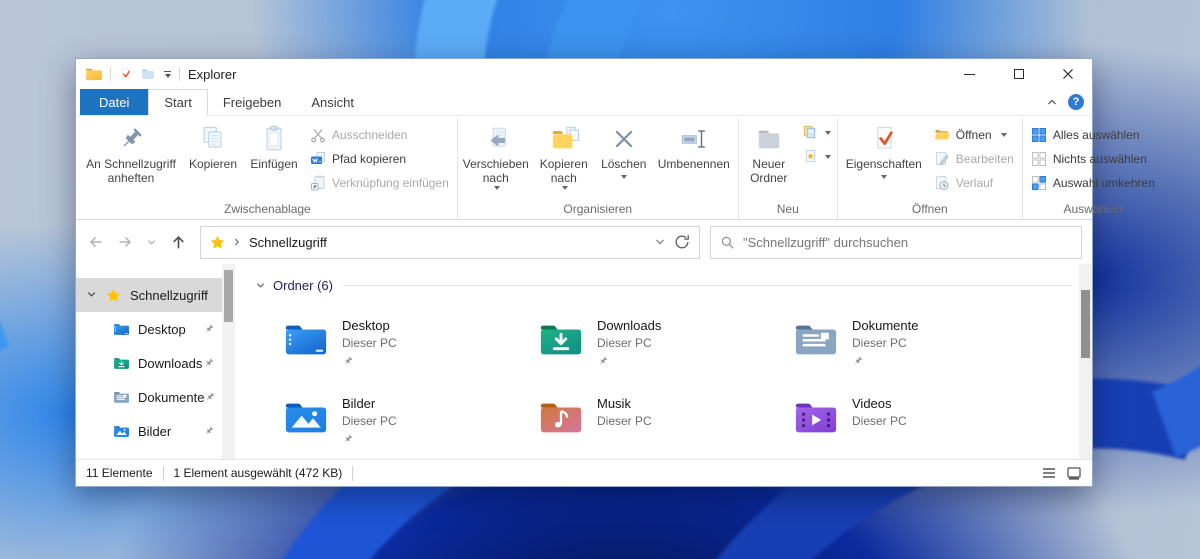 The height and width of the screenshot is (559, 1200). I want to click on sidebar-item-quick-access: Schnellzugriff, so click(149, 295).